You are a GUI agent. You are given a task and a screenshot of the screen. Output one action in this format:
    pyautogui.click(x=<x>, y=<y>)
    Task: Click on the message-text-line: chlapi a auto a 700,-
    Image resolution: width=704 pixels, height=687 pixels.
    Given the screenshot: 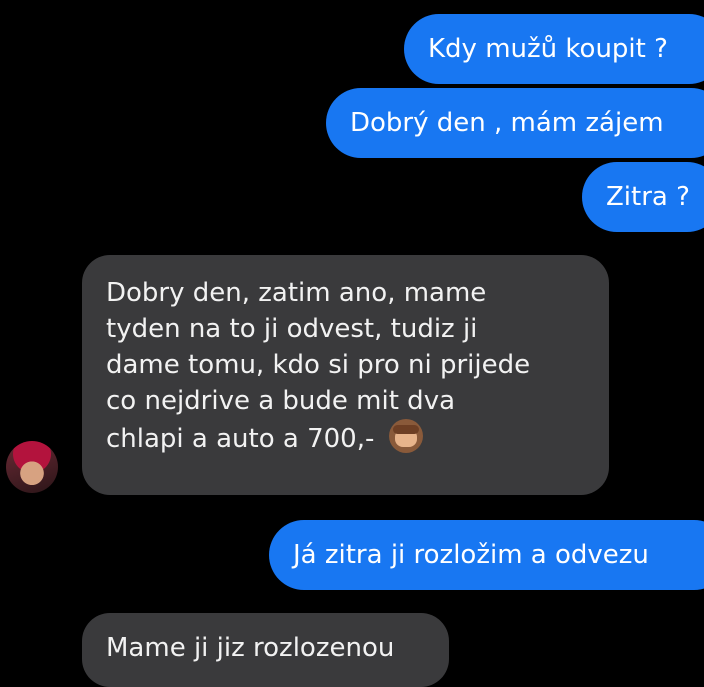 What is the action you would take?
    pyautogui.click(x=240, y=439)
    